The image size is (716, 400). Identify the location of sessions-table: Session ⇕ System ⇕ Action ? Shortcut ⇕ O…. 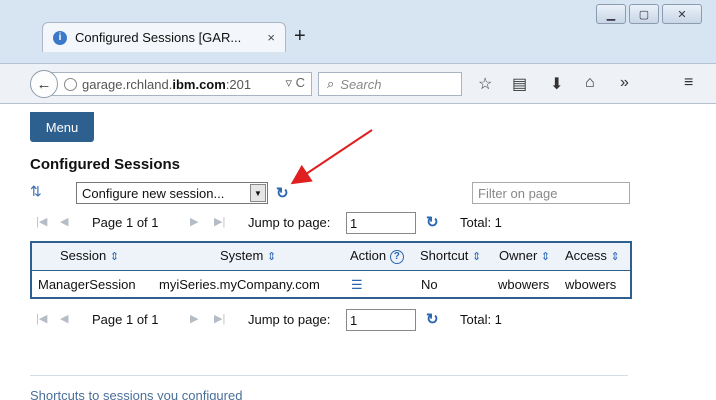
(331, 270).